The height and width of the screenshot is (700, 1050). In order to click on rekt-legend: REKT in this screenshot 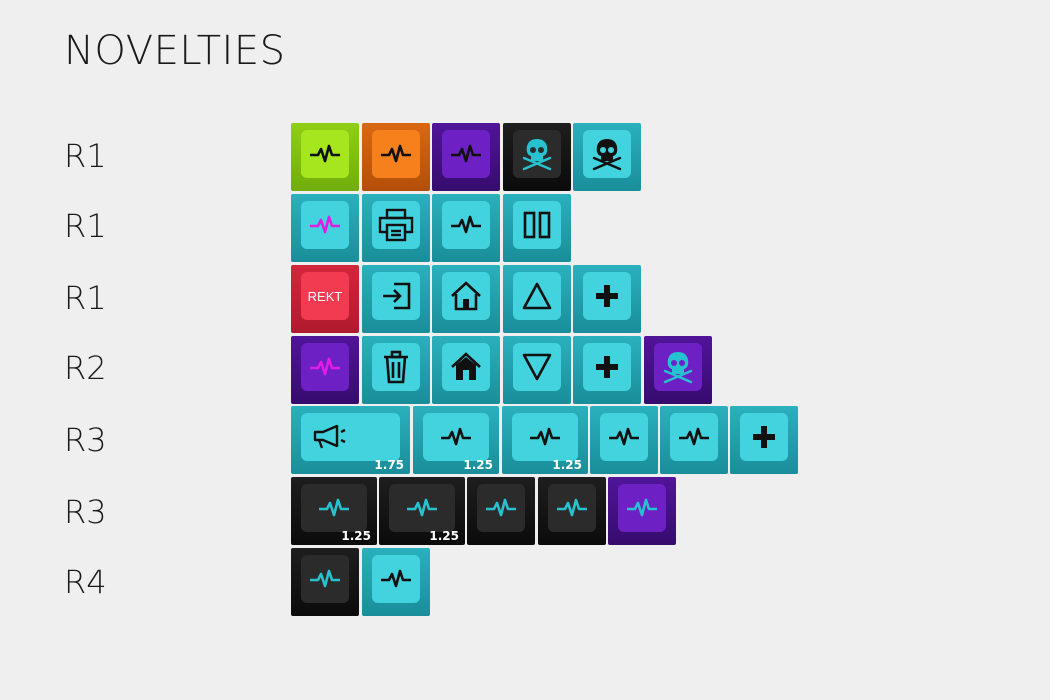, I will do `click(325, 296)`.